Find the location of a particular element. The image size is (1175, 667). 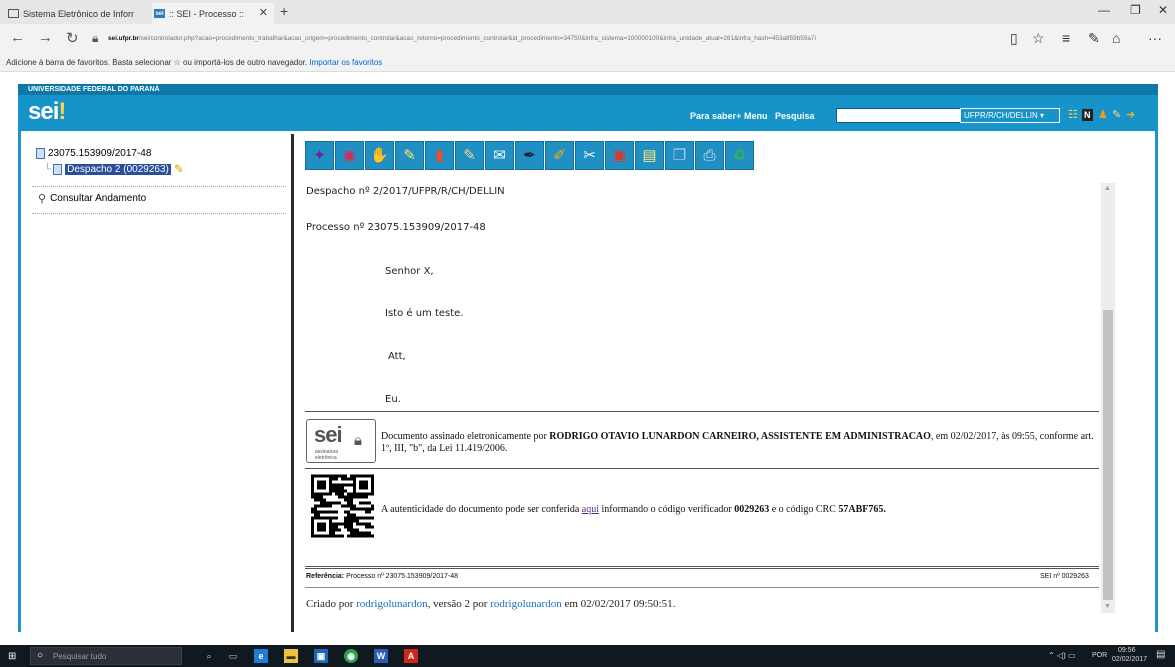

minimize-button: — is located at coordinates (1104, 10).